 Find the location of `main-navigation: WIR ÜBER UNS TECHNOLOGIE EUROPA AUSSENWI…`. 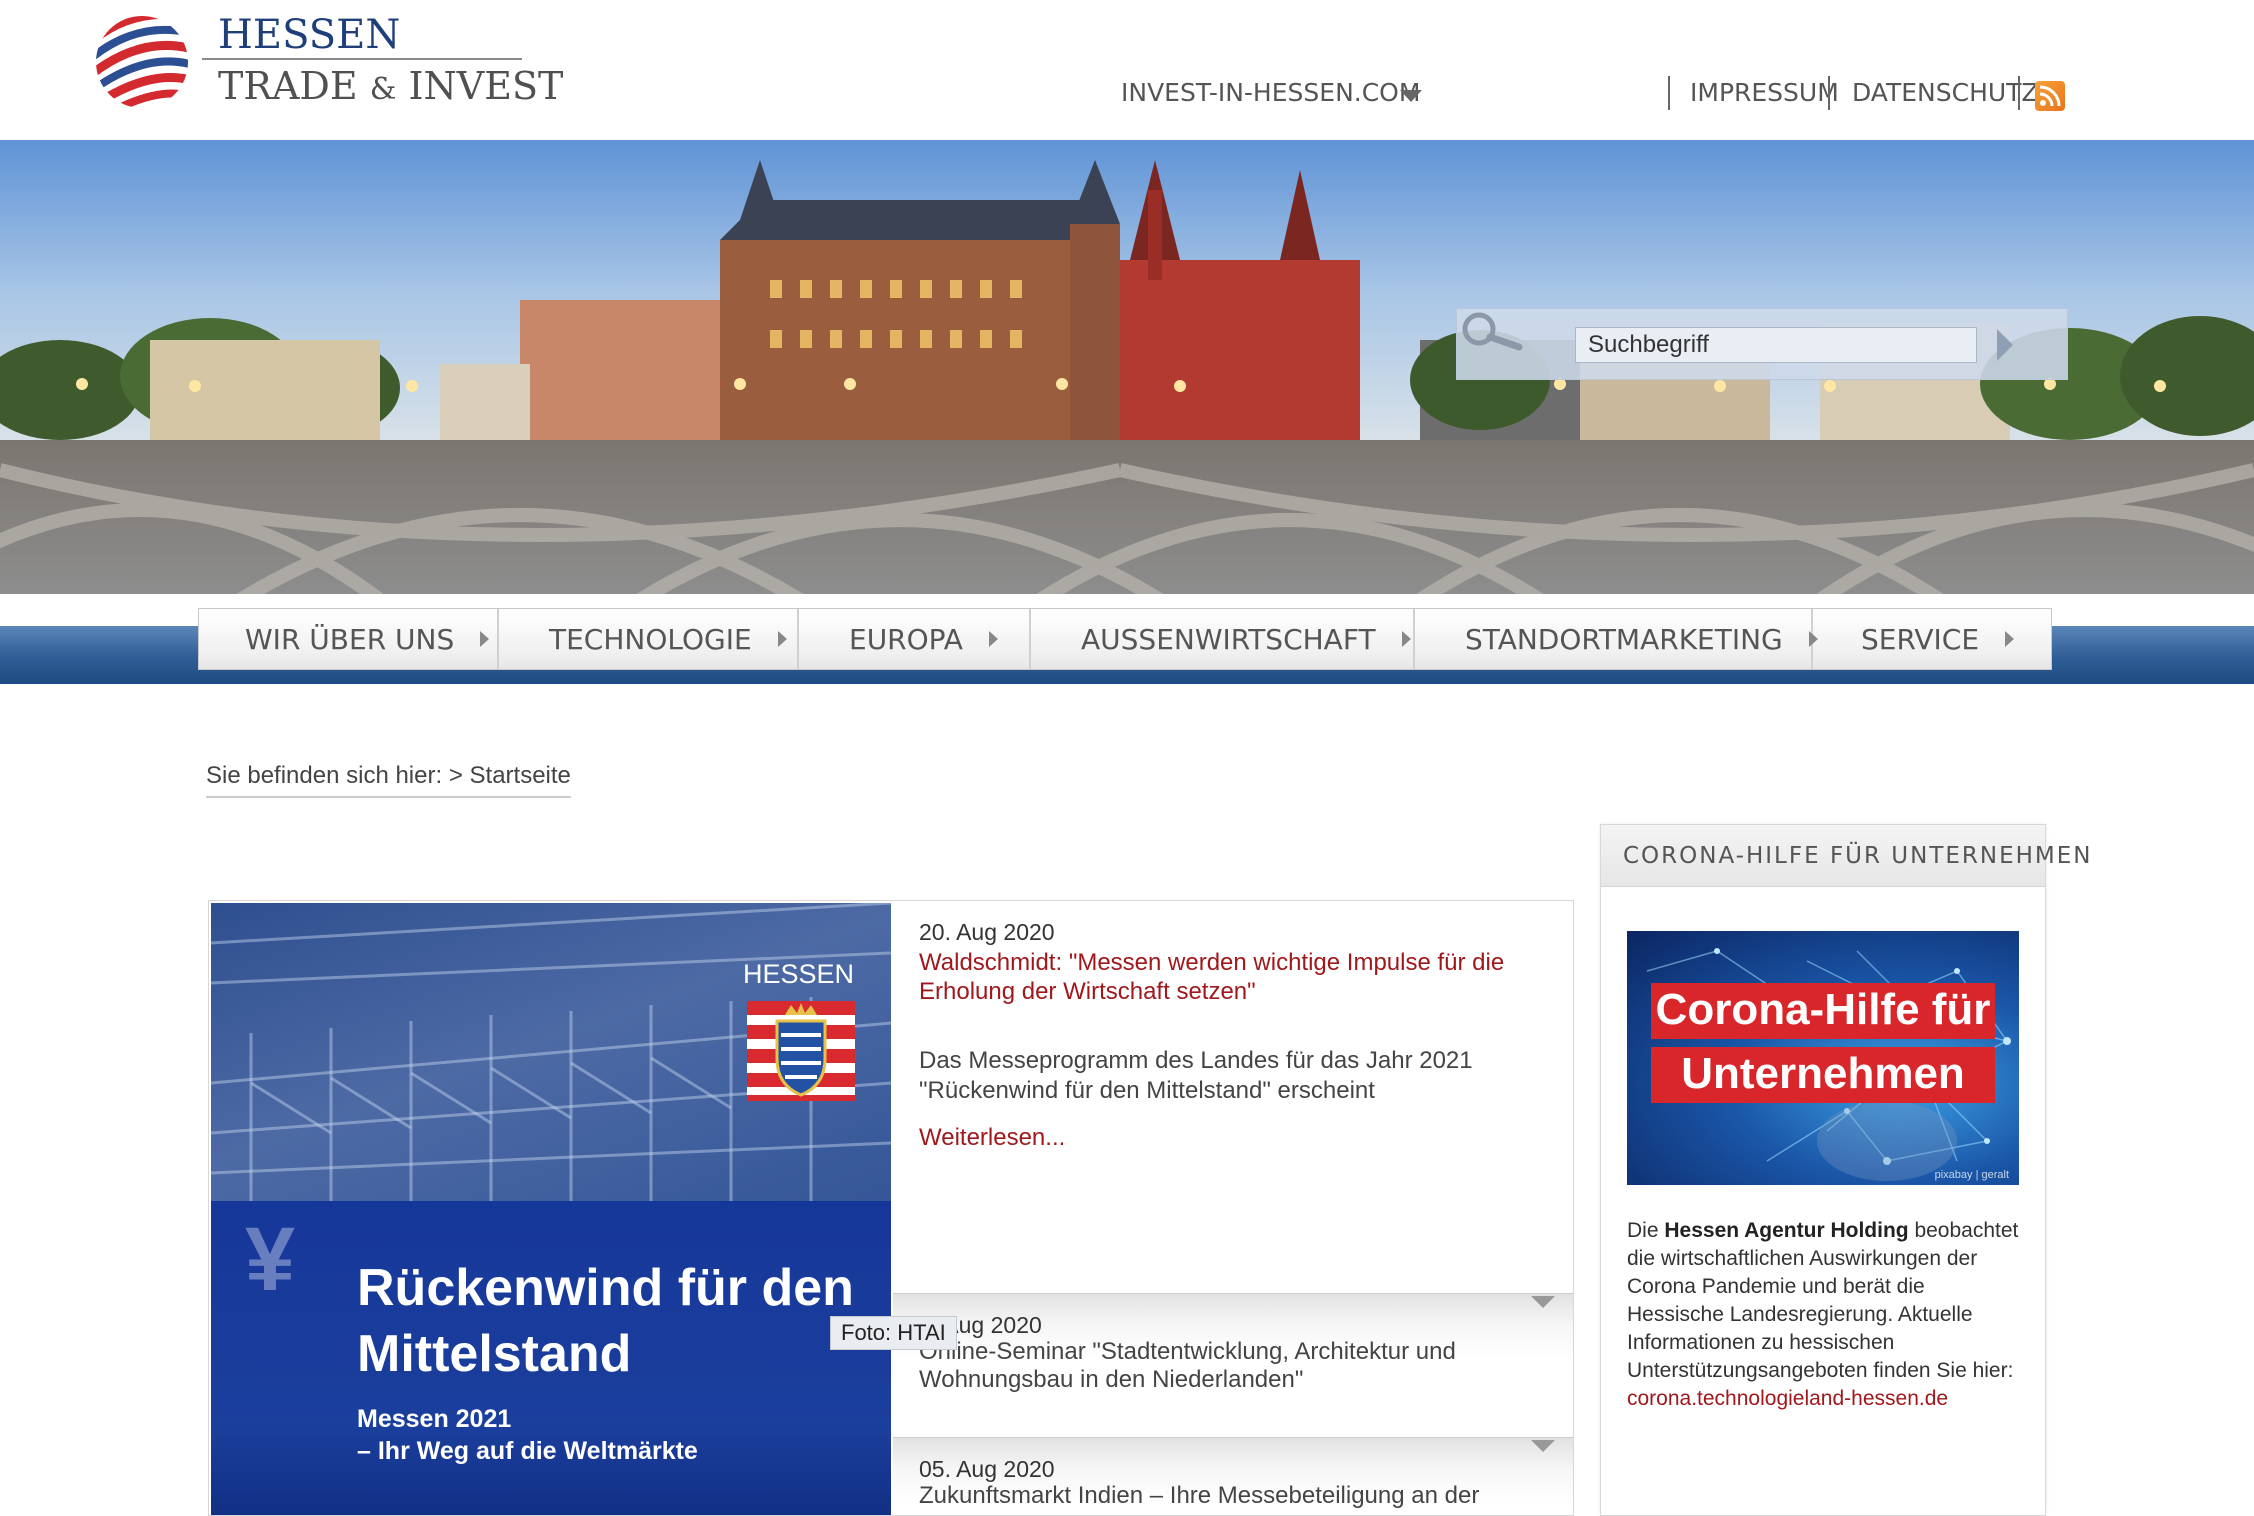

main-navigation: WIR ÜBER UNS TECHNOLOGIE EUROPA AUSSENWI… is located at coordinates (1125, 639).